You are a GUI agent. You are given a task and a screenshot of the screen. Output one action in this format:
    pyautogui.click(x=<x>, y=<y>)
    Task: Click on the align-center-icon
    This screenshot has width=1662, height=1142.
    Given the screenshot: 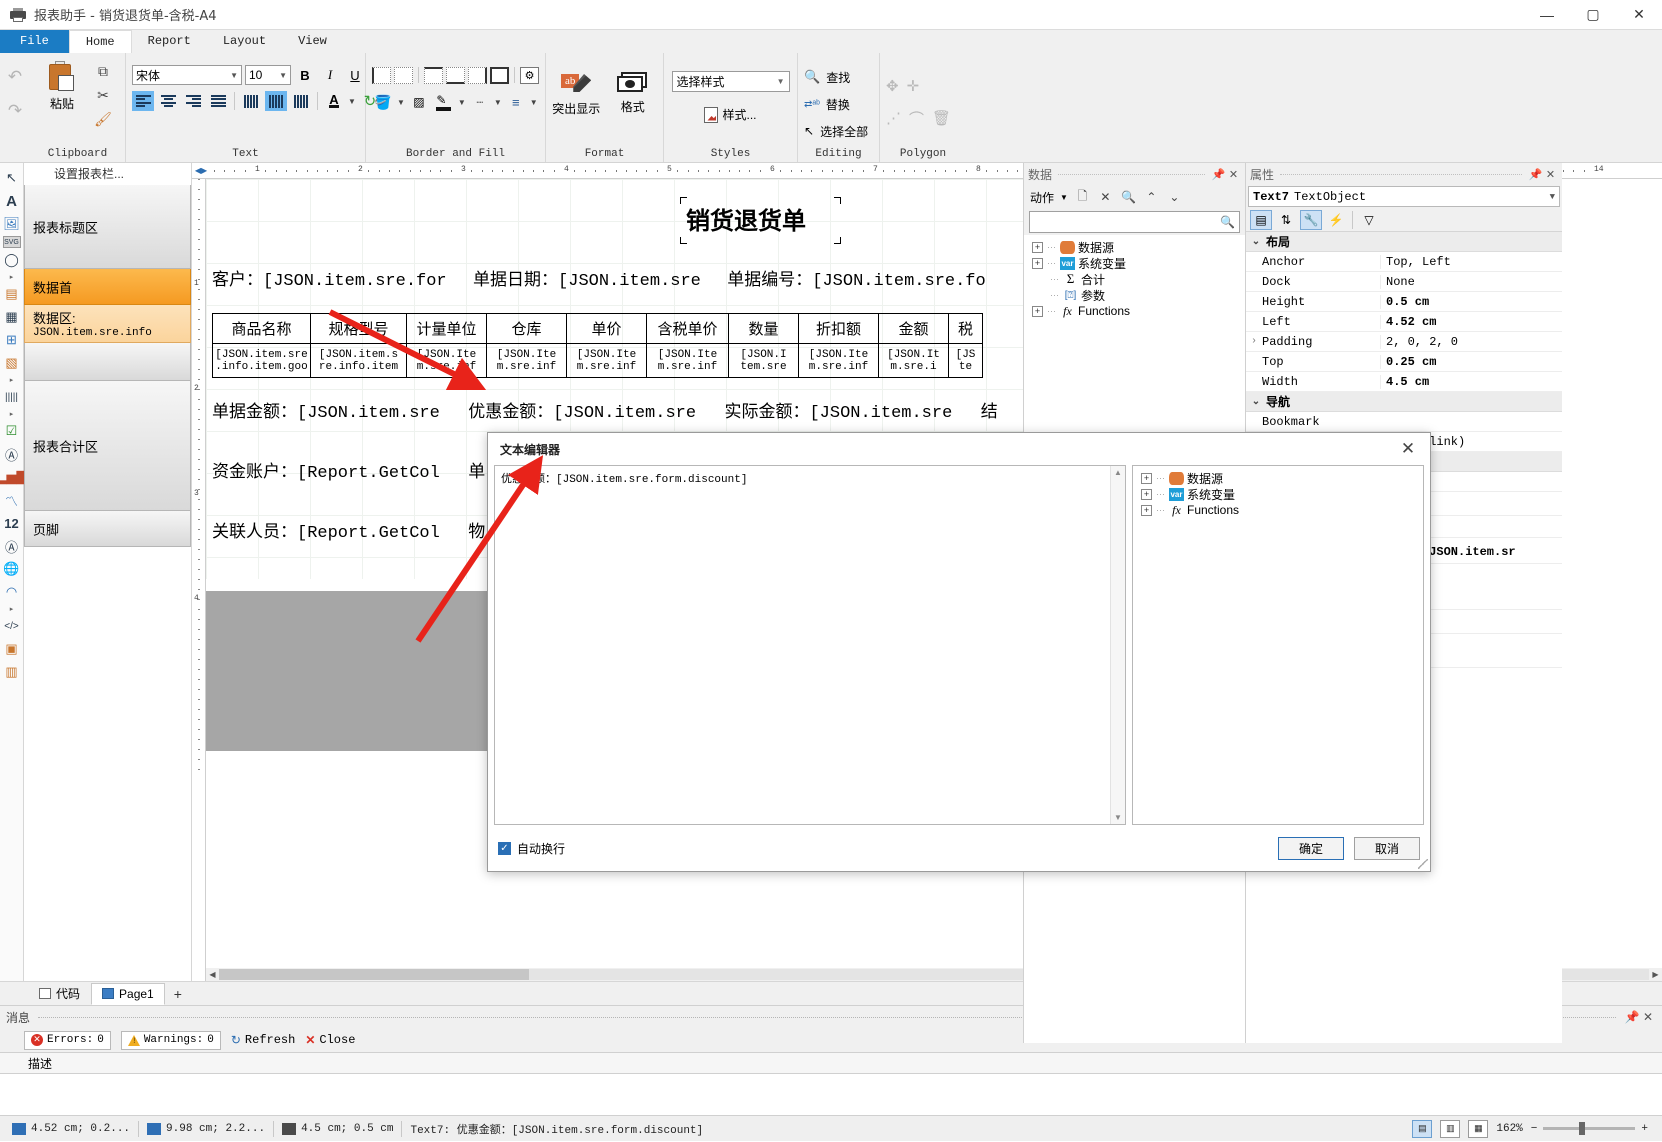 What is the action you would take?
    pyautogui.click(x=168, y=101)
    